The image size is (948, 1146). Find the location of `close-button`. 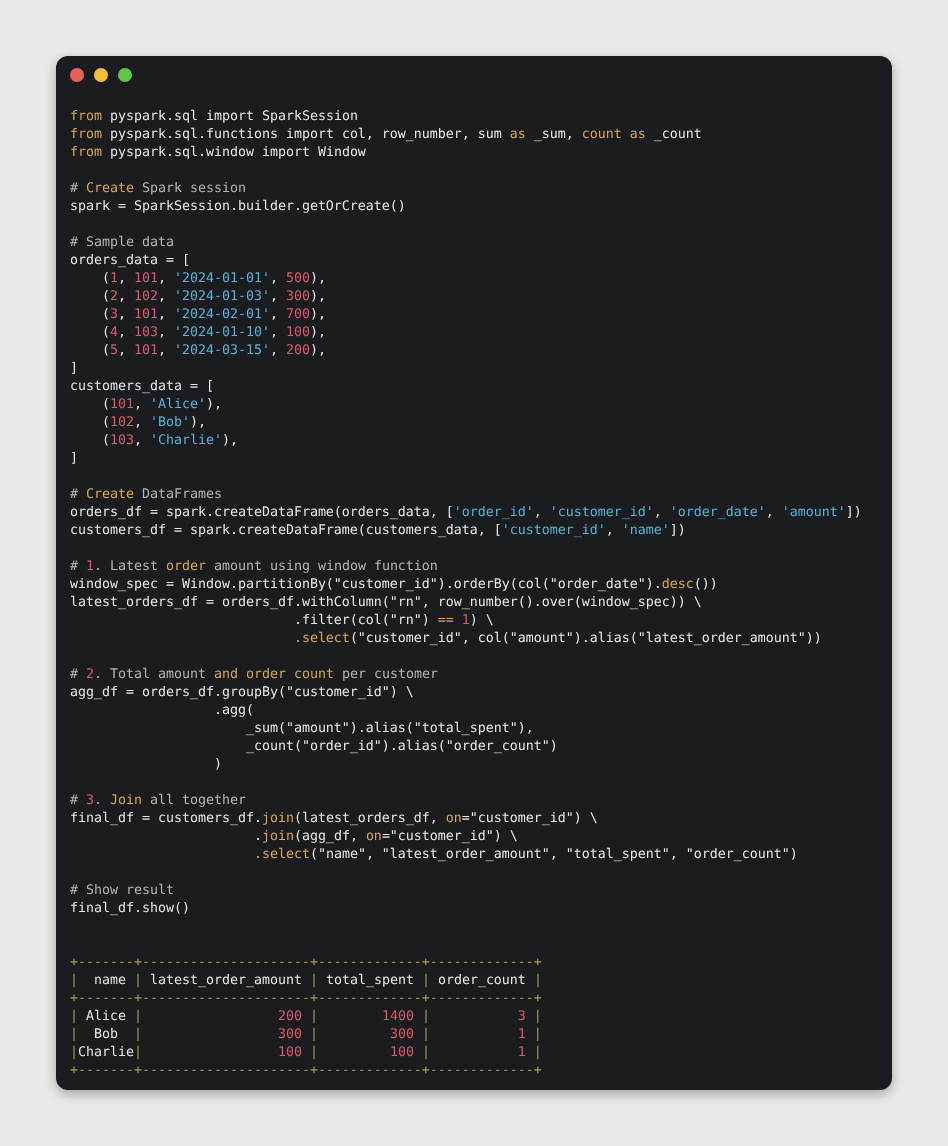

close-button is located at coordinates (77, 75).